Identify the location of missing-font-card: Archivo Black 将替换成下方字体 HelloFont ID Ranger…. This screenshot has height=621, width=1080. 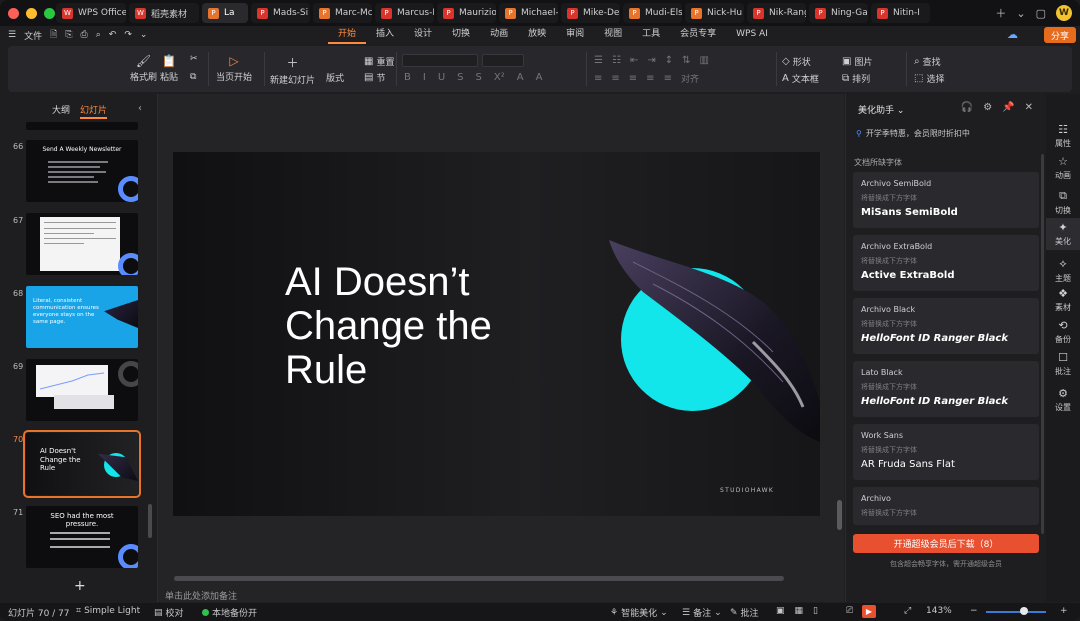
(946, 326).